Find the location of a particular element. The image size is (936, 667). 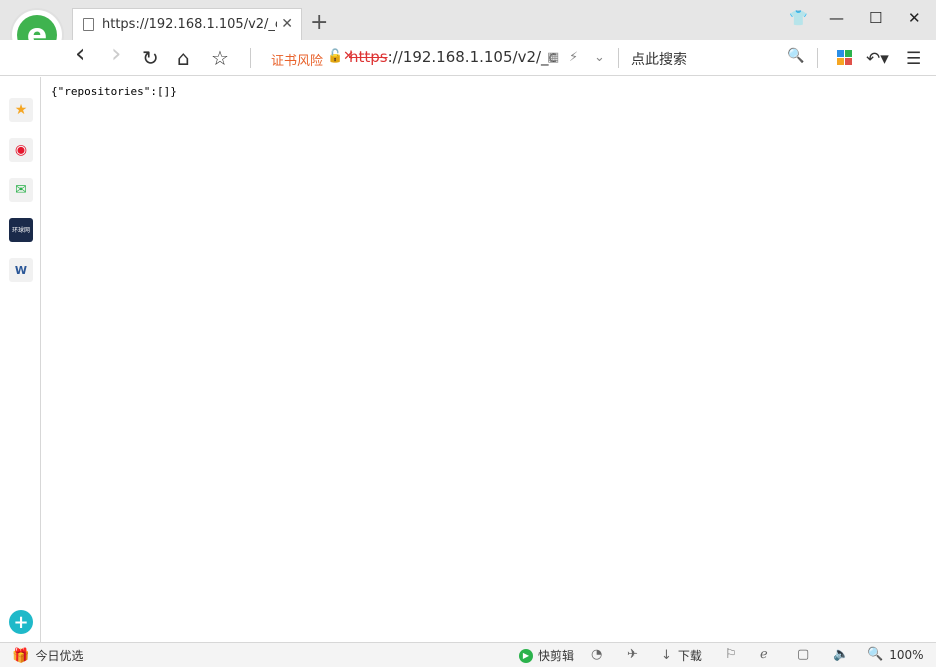

zoom-level: 100% is located at coordinates (906, 654).